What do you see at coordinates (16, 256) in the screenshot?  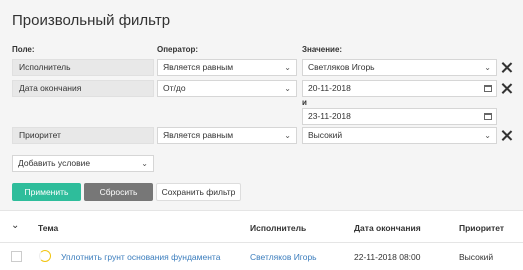 I see `row-checkbox` at bounding box center [16, 256].